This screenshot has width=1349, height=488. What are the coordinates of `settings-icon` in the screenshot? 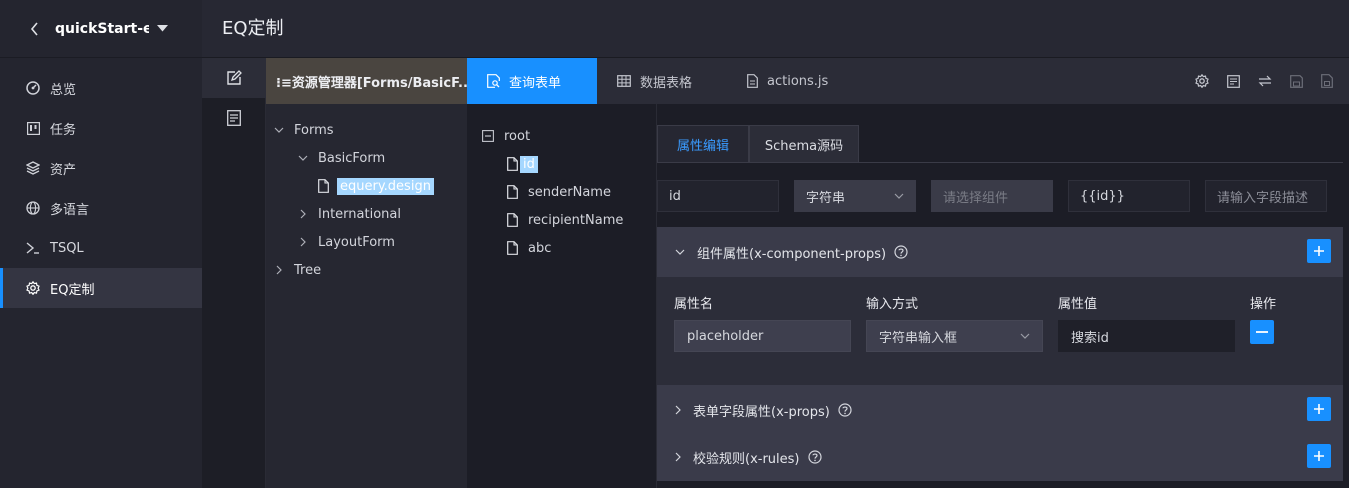 It's located at (1202, 81).